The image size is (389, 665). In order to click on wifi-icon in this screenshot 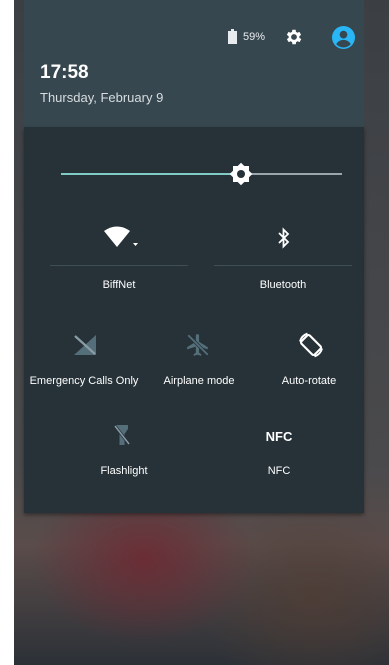, I will do `click(121, 236)`.